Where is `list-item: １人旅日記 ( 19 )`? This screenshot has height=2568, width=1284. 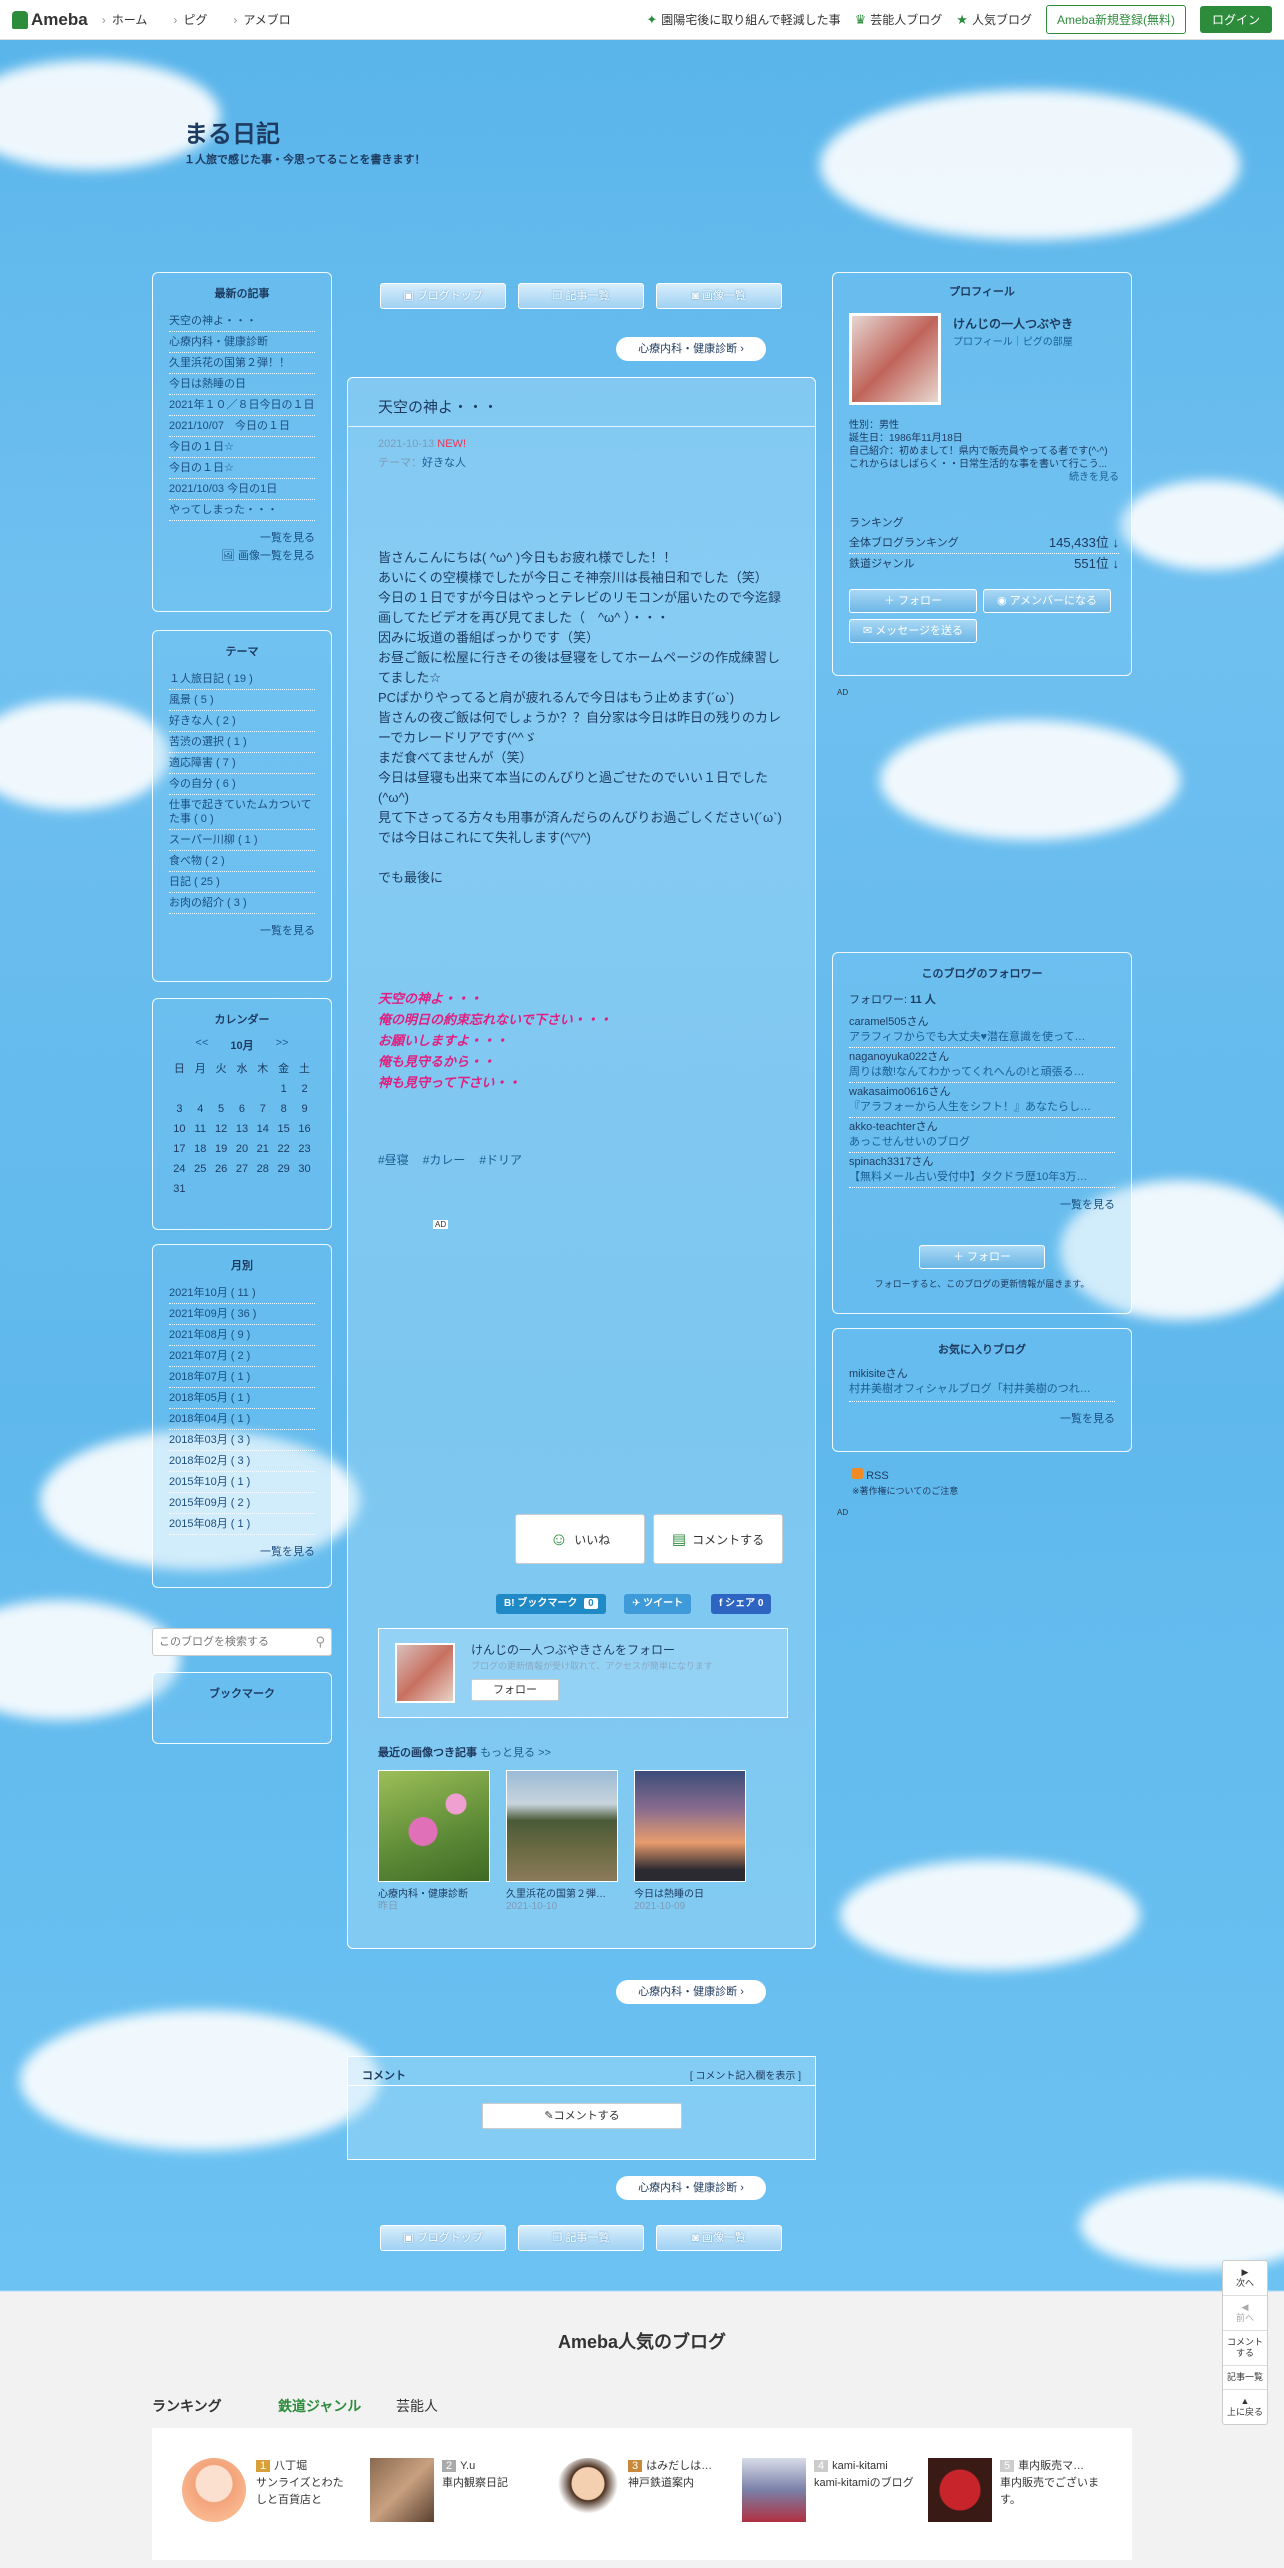
list-item: １人旅日記 ( 19 ) is located at coordinates (242, 679).